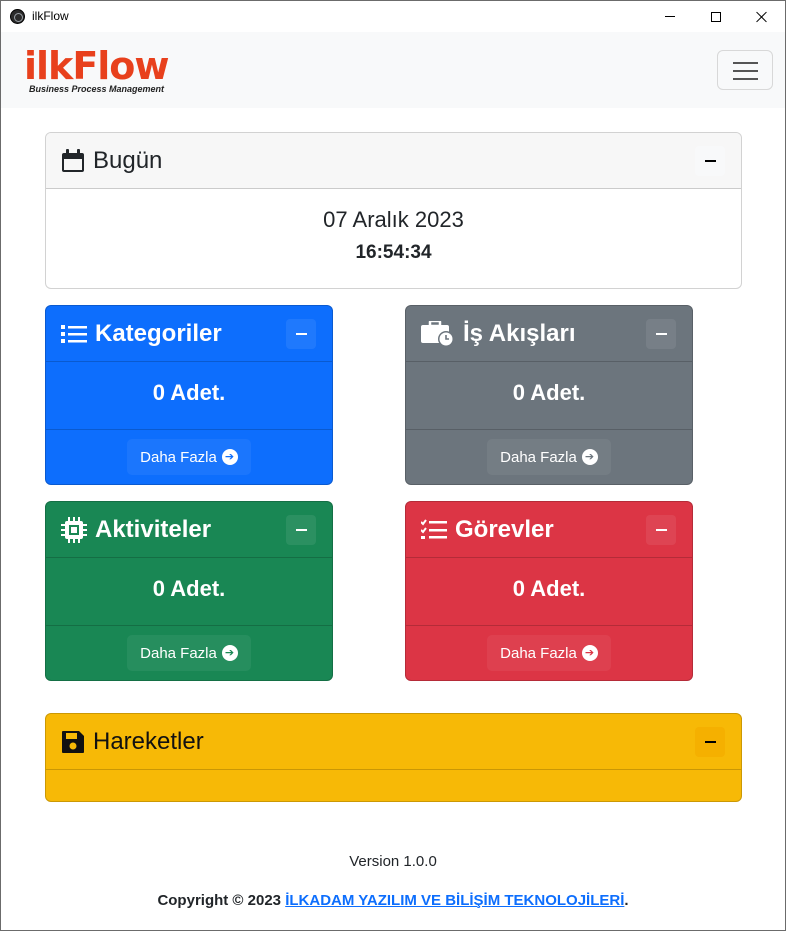 The image size is (786, 931). What do you see at coordinates (97, 89) in the screenshot?
I see `logo-subtitle: Business Process Management` at bounding box center [97, 89].